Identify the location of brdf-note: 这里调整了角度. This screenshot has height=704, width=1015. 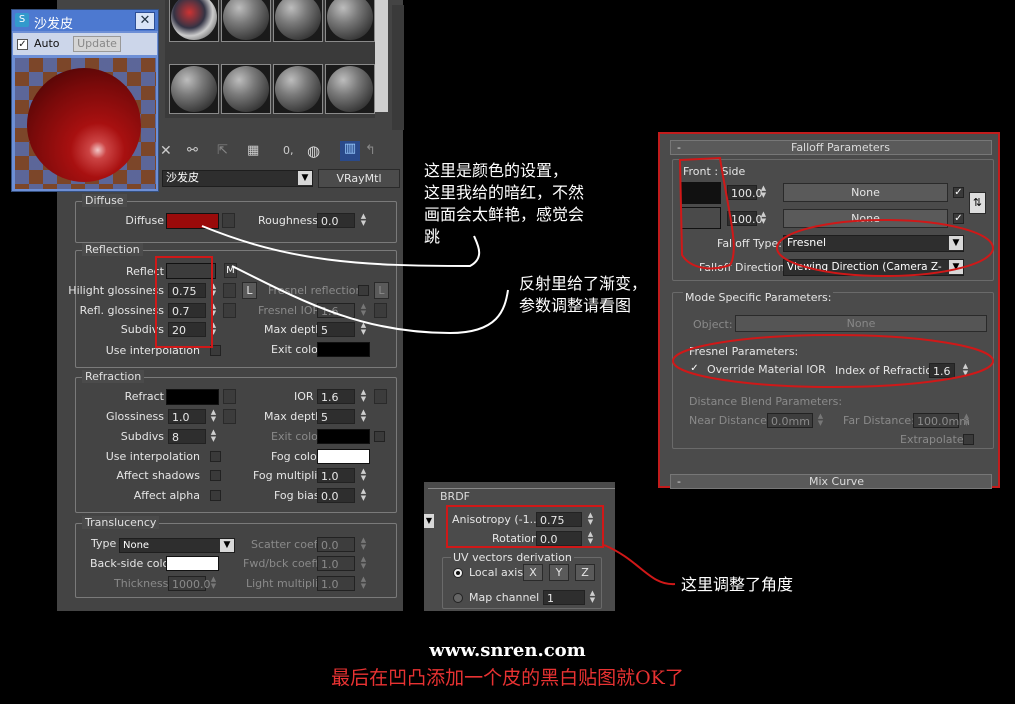
(737, 584).